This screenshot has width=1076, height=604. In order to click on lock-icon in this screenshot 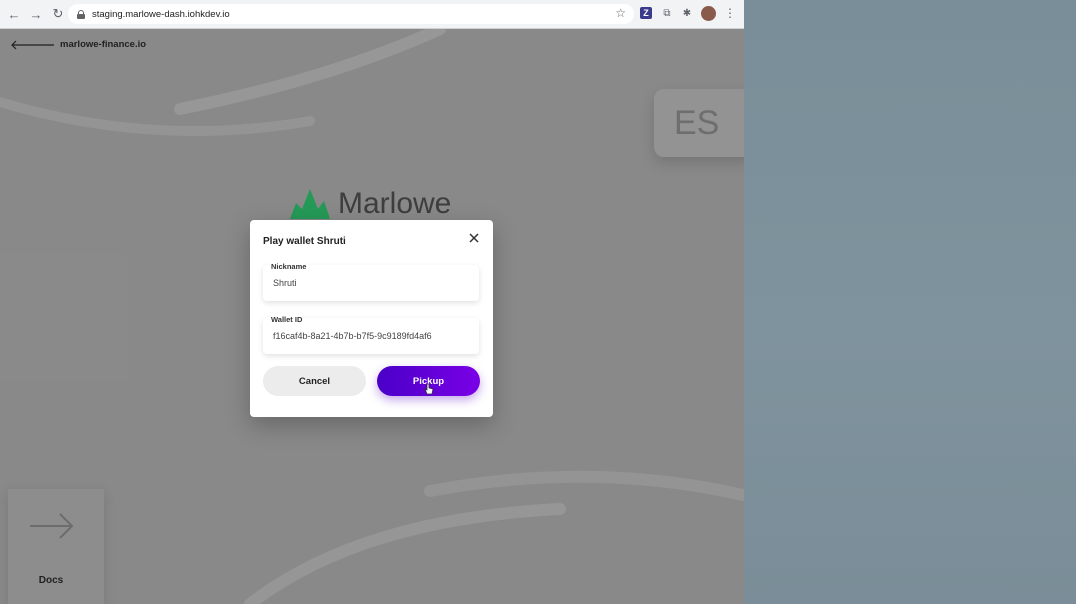, I will do `click(81, 14)`.